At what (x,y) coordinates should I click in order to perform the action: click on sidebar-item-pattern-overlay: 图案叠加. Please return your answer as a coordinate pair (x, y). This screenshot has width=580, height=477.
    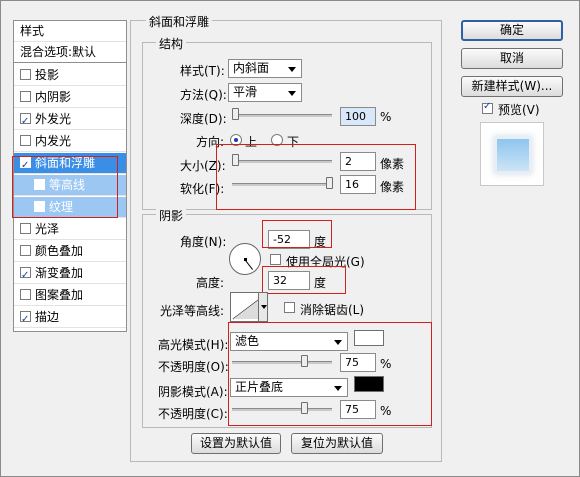
    Looking at the image, I should click on (70, 295).